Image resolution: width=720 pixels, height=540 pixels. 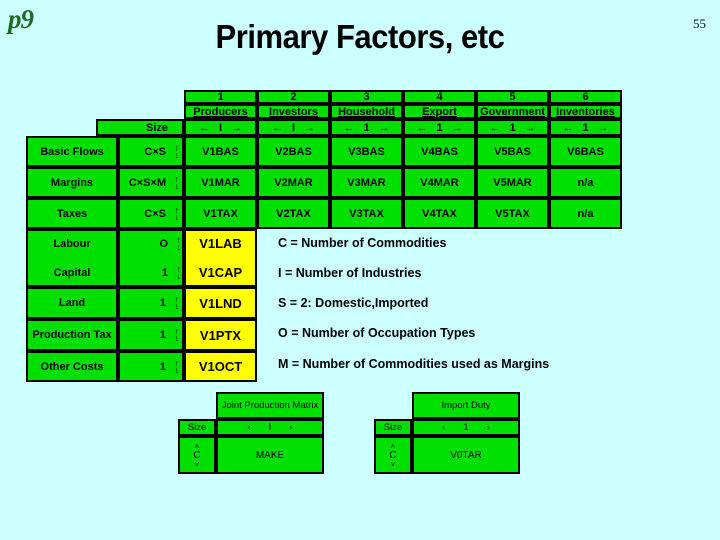 I want to click on size-header: Size, so click(x=140, y=127).